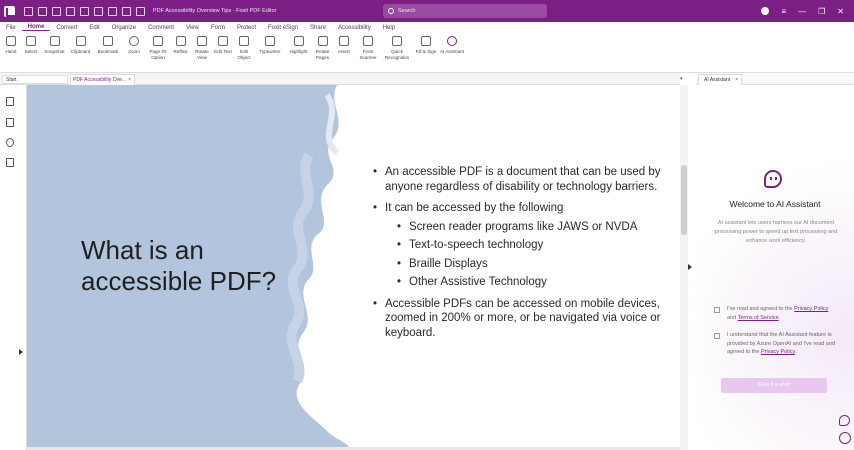  What do you see at coordinates (523, 208) in the screenshot?
I see `bullet-item: It can be accessed by the following` at bounding box center [523, 208].